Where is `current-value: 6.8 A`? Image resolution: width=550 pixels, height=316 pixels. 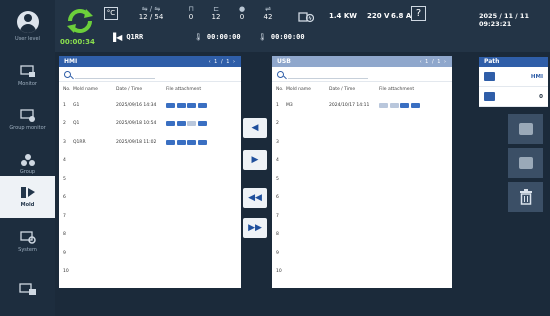
current-value: 6.8 A is located at coordinates (401, 16).